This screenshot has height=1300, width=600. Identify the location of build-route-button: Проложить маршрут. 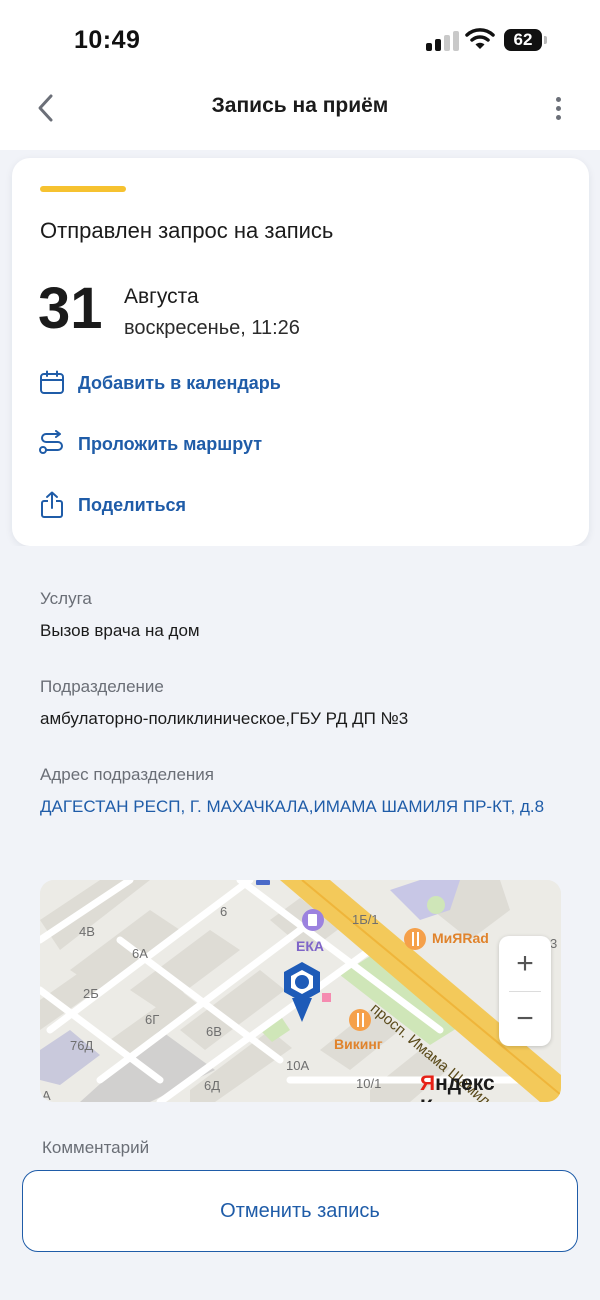
(150, 444).